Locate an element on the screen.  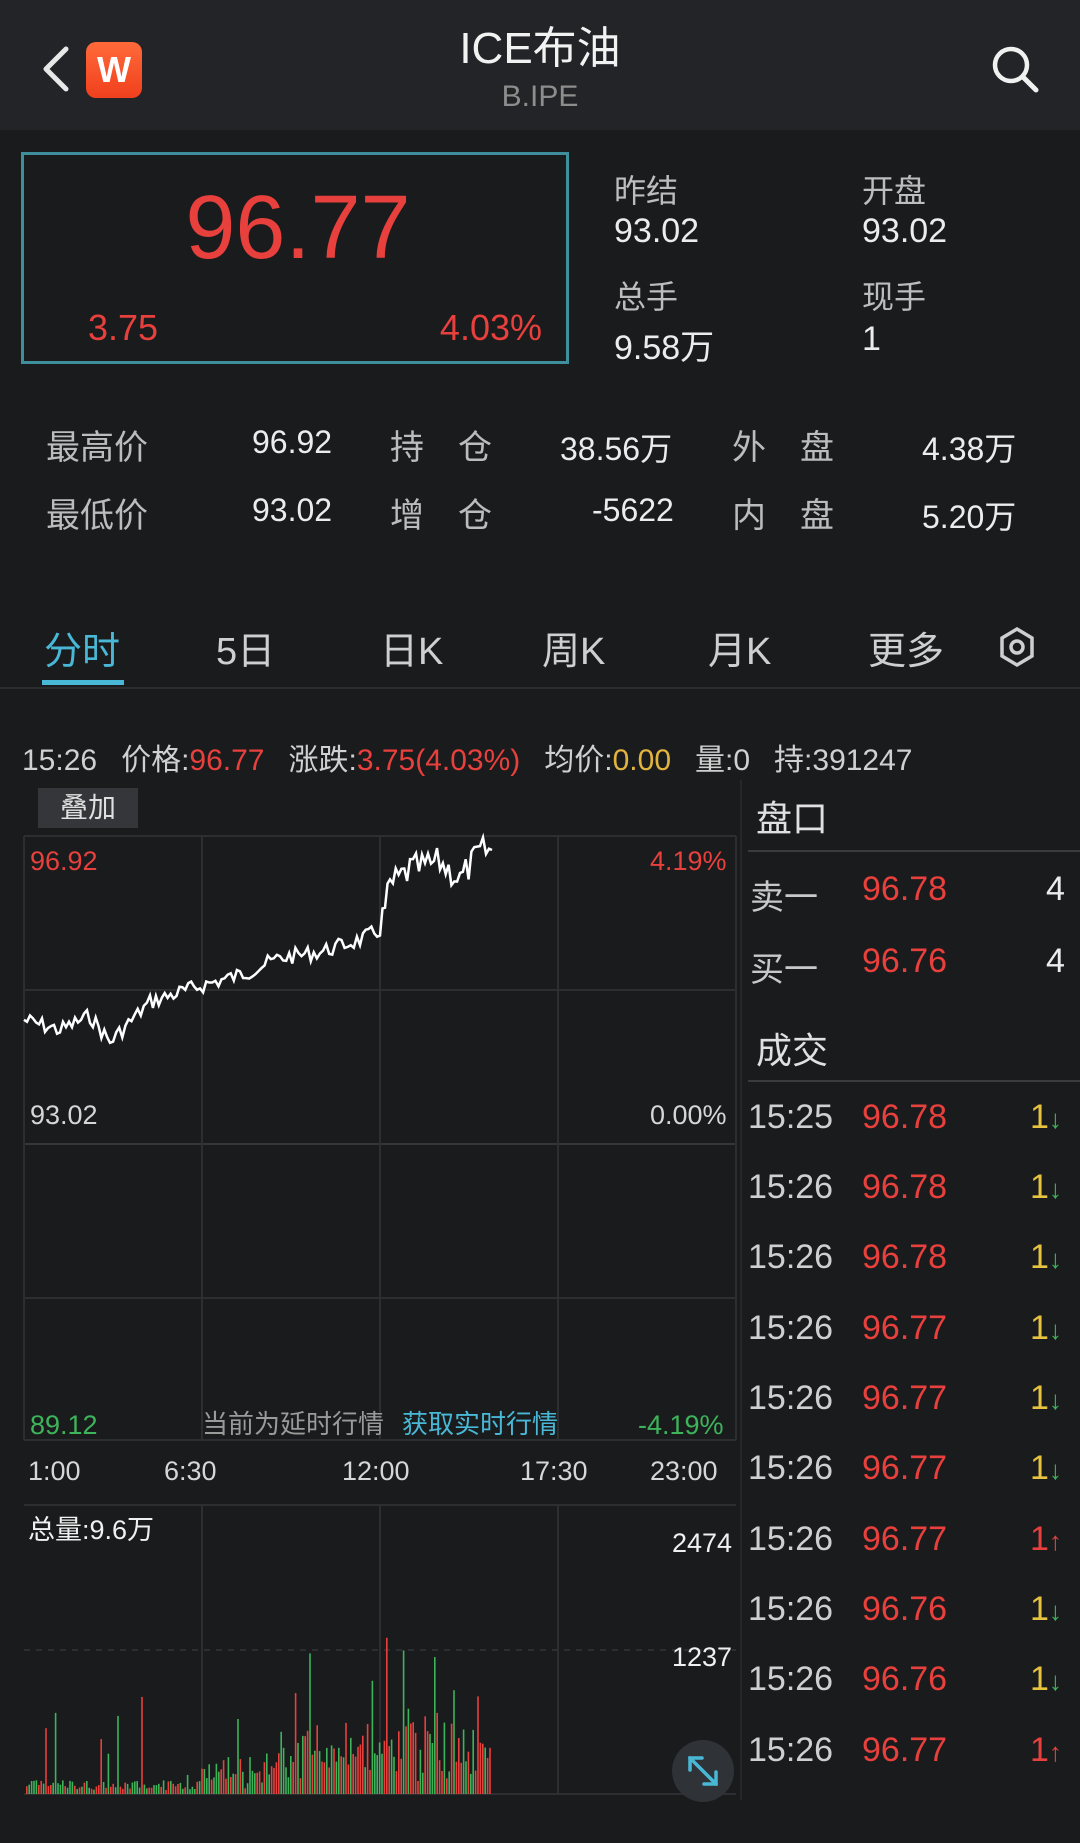
x-tick-4: 17:30 is located at coordinates (554, 1471).